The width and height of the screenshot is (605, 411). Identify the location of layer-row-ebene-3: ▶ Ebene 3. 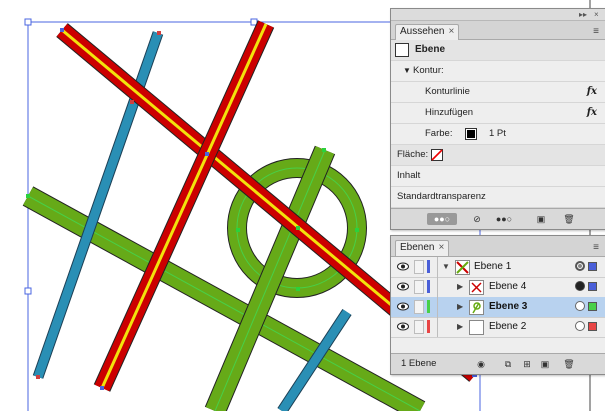
(498, 307).